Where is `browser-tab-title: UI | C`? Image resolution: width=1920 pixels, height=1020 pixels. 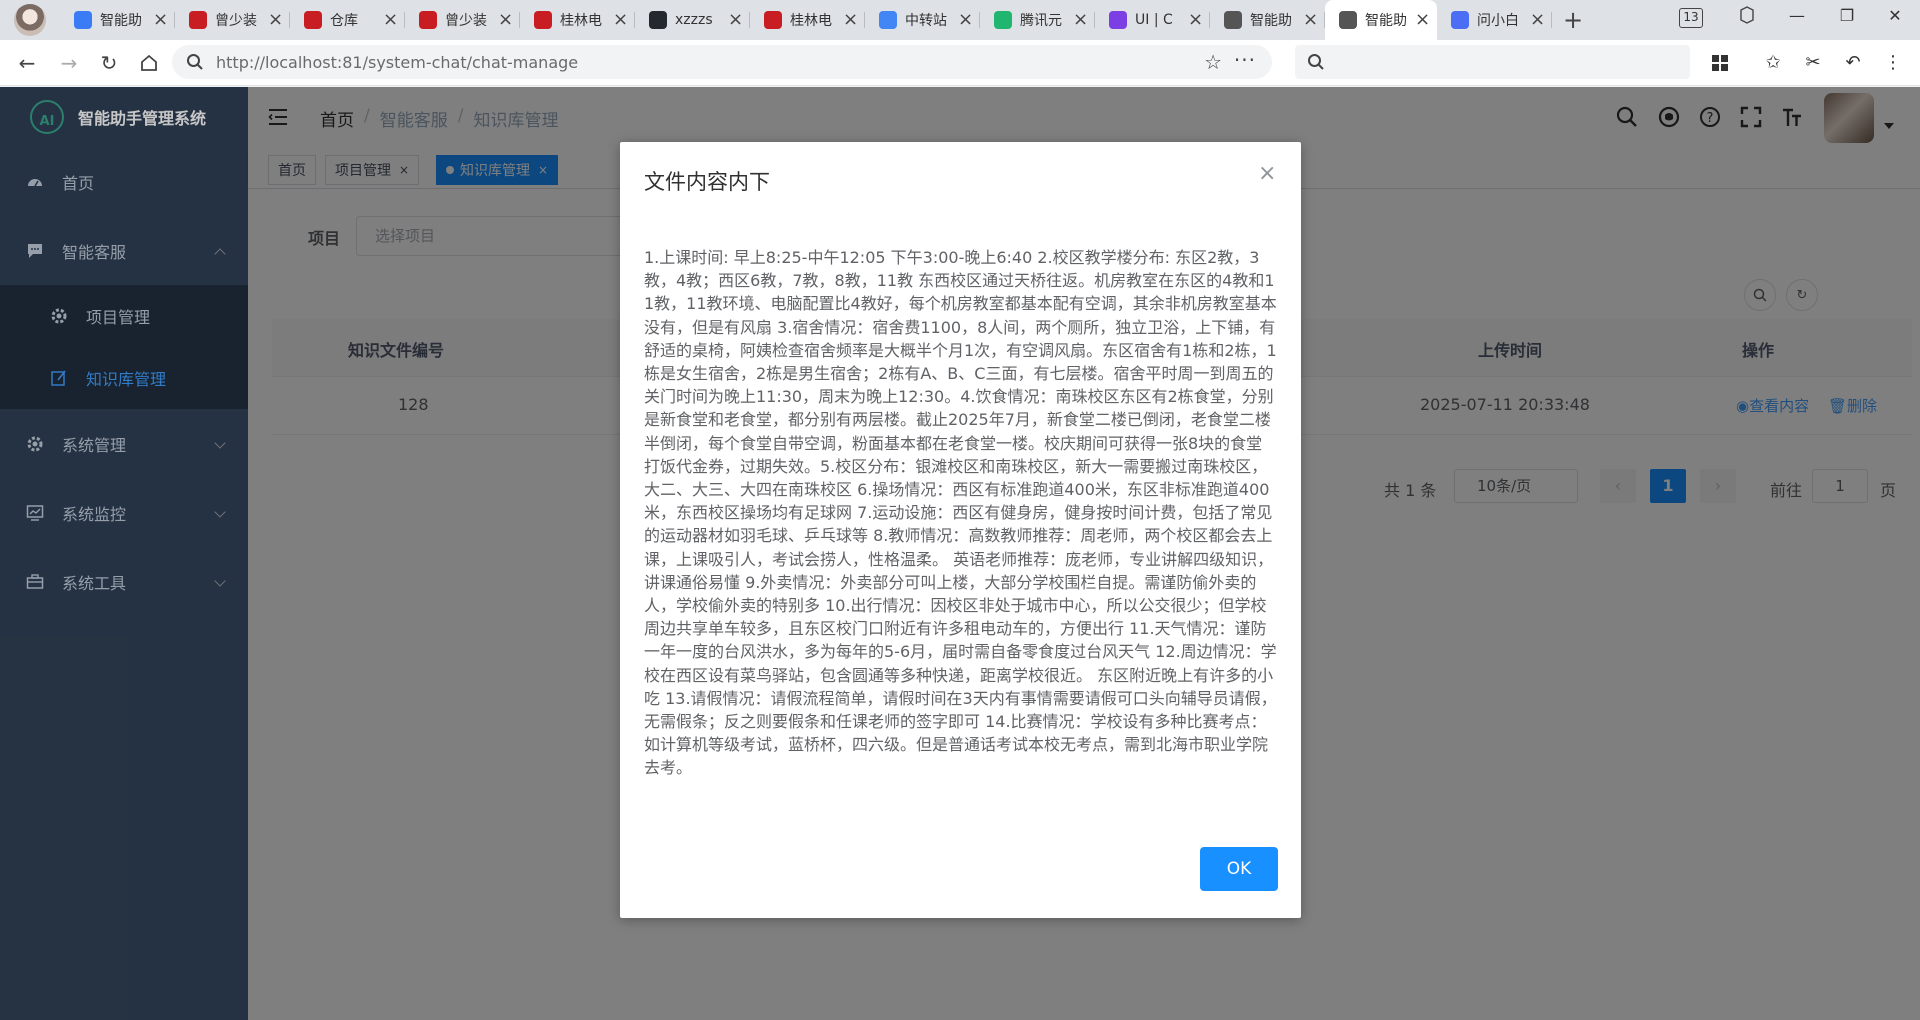
browser-tab-title: UI | C is located at coordinates (1154, 20).